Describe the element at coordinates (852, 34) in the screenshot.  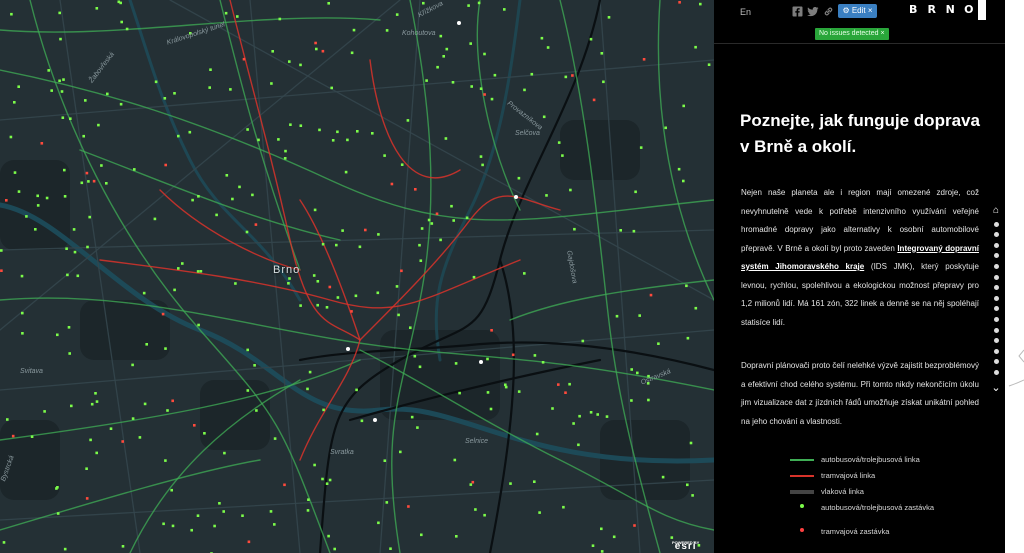
I see `status-badge: No issues detected ×` at that location.